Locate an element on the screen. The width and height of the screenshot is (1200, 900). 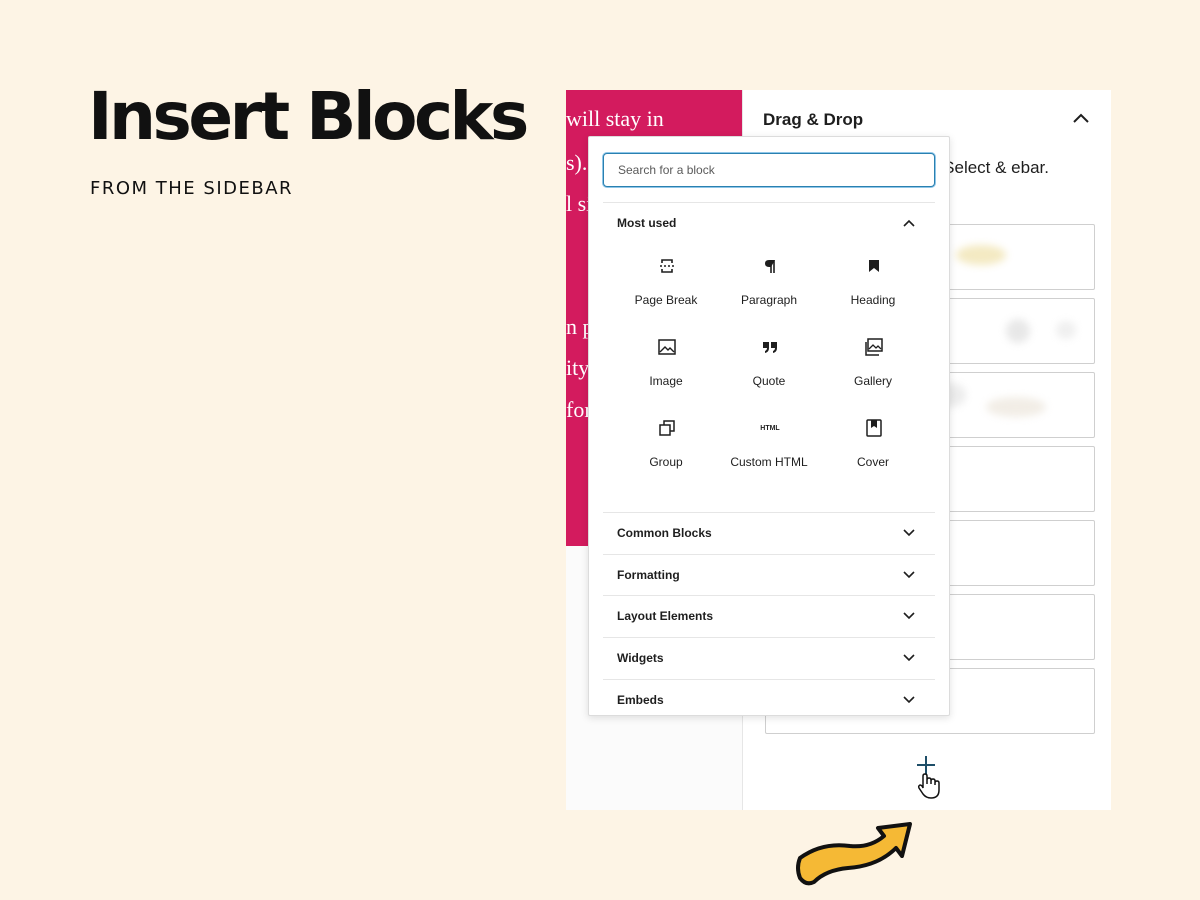
hand-cursor-icon is located at coordinates (928, 786).